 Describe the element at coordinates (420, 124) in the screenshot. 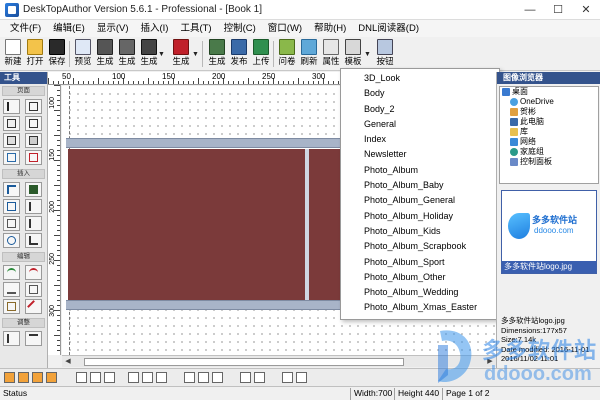

I see `template-item-general: General` at that location.